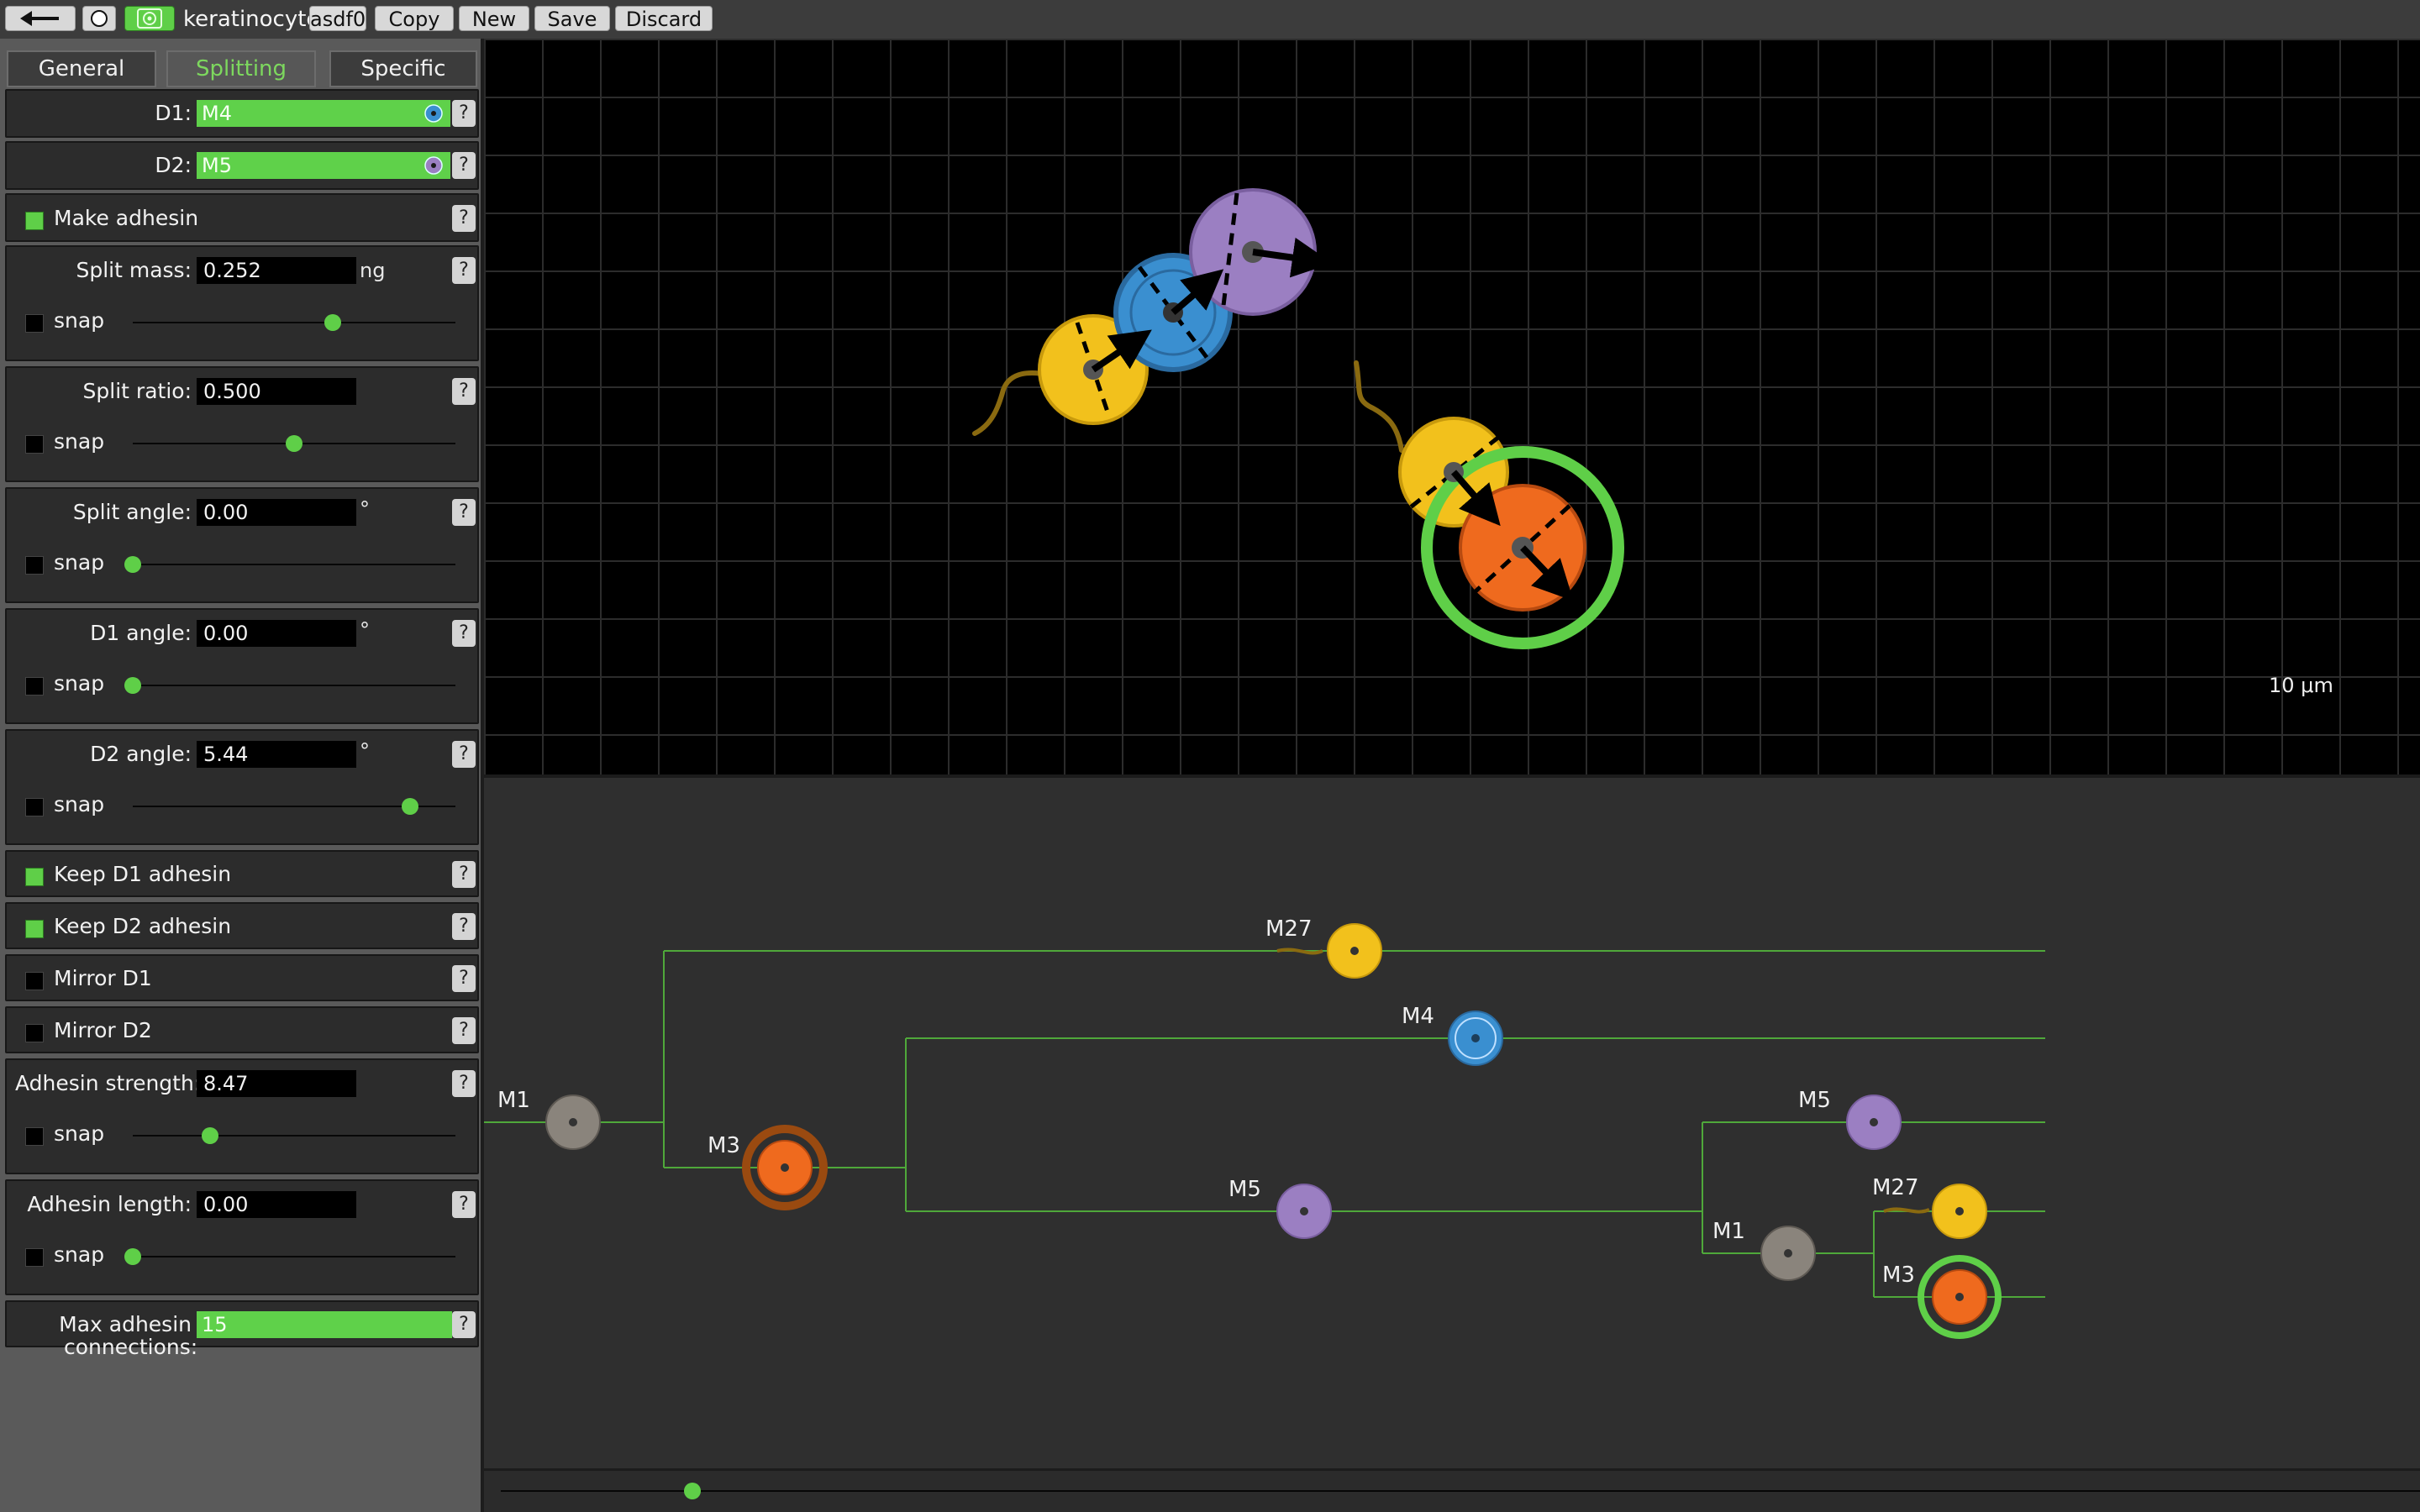  What do you see at coordinates (34, 323) in the screenshot?
I see `split-mass-snap-checkbox` at bounding box center [34, 323].